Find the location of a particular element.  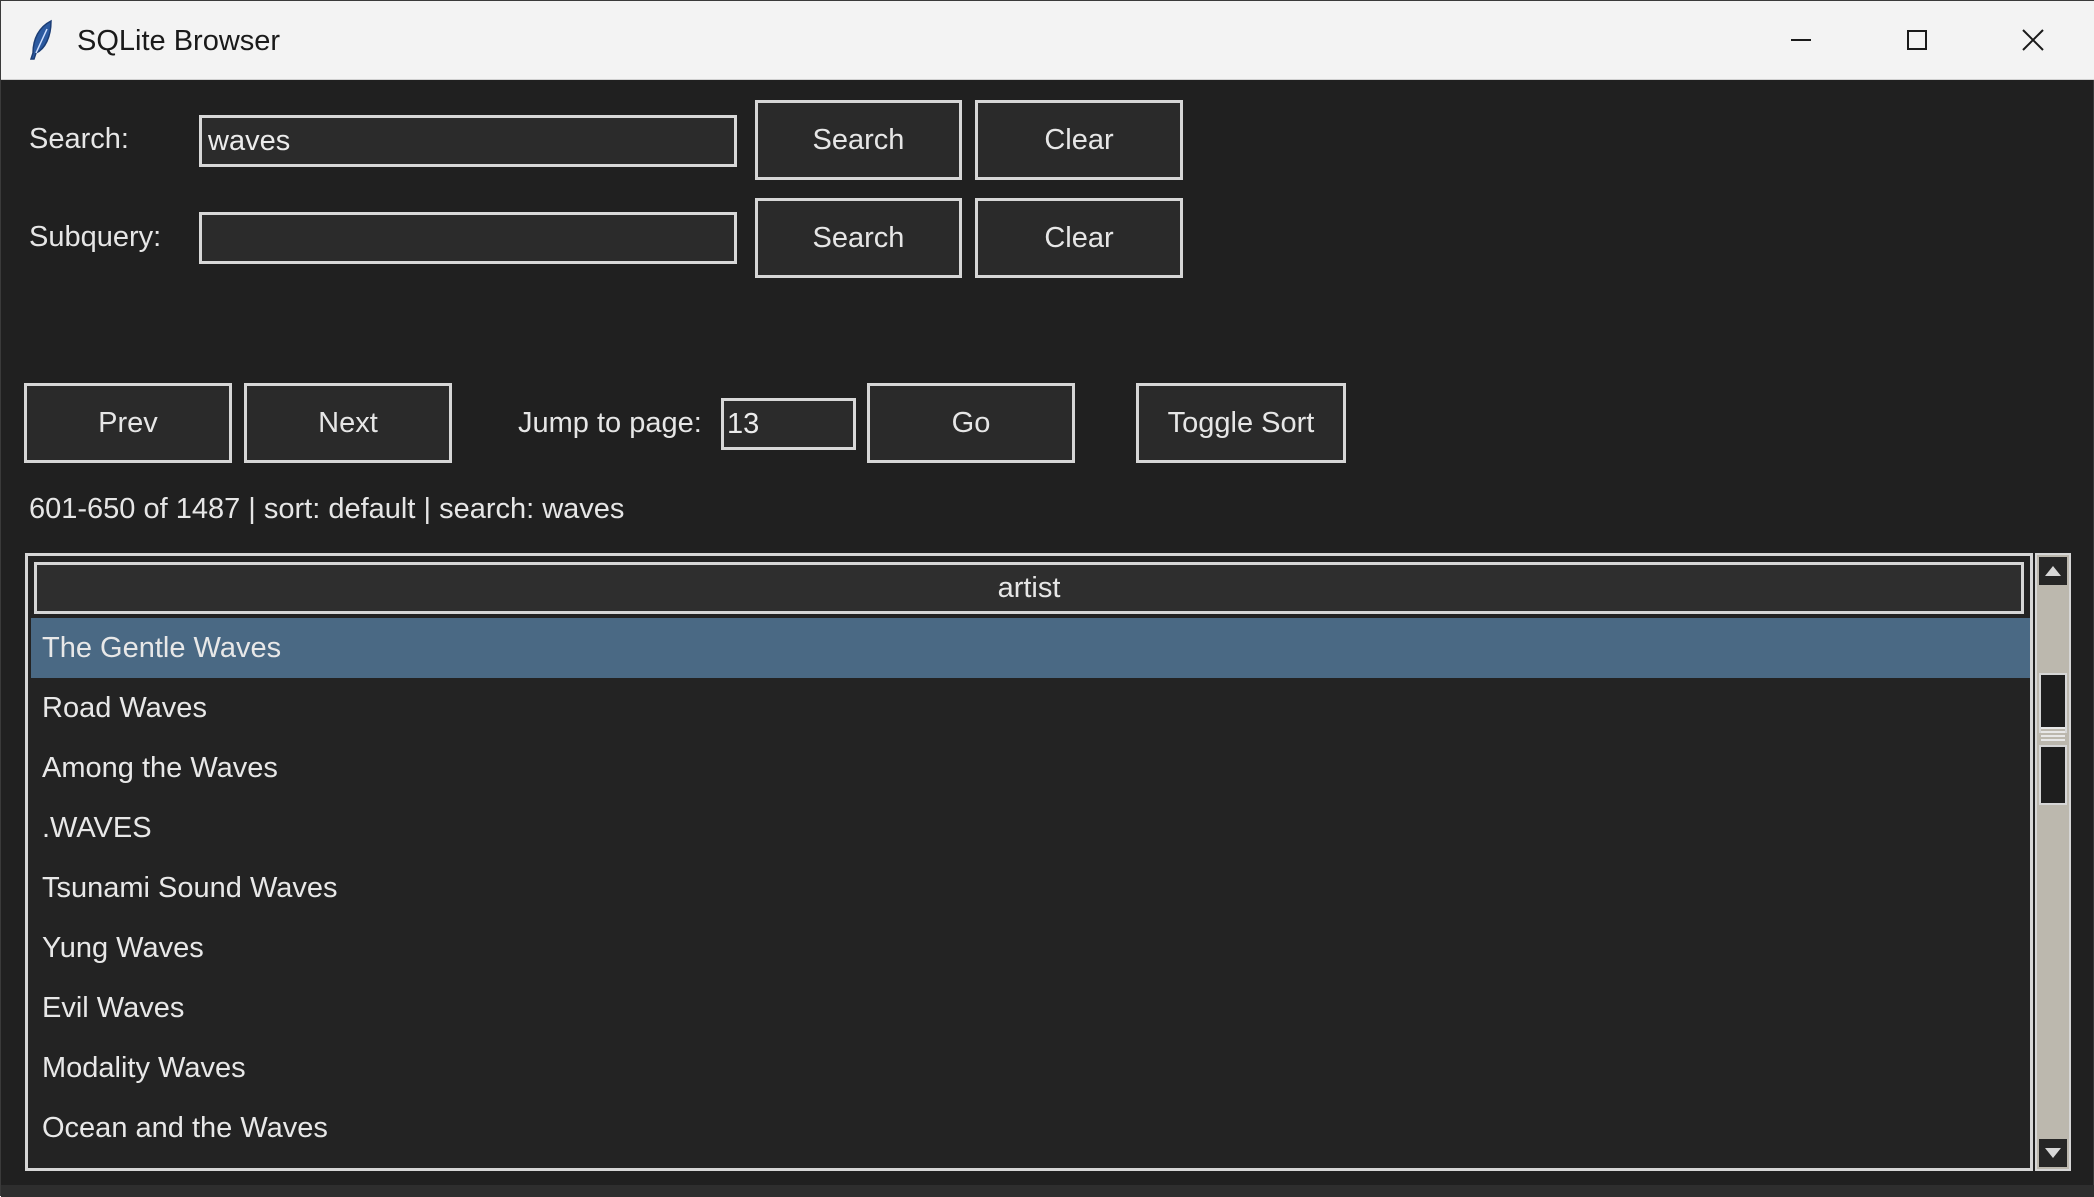

table-row: Ocean and the Waves is located at coordinates (1030, 1128).